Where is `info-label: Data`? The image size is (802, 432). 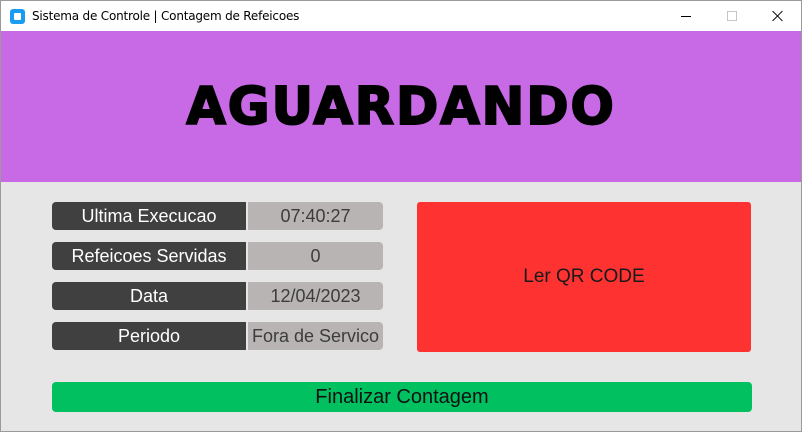 info-label: Data is located at coordinates (149, 296).